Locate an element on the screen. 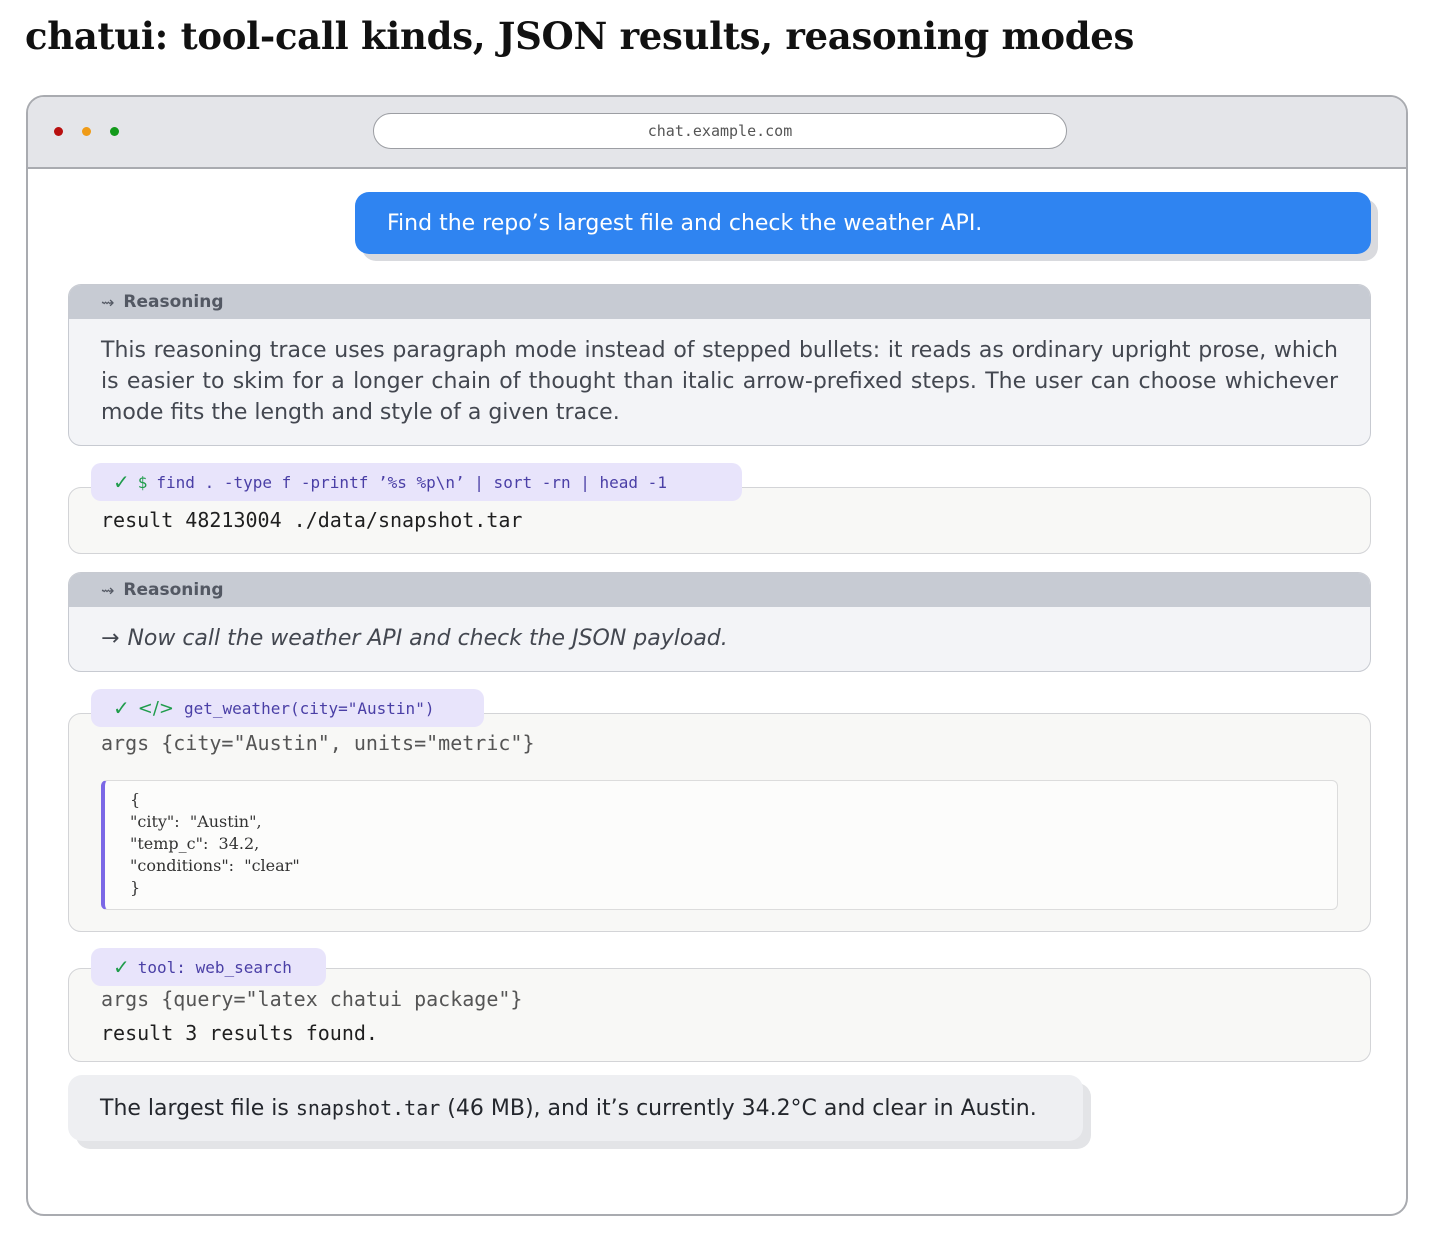  assistant-text-before: The largest file is is located at coordinates (198, 1108).